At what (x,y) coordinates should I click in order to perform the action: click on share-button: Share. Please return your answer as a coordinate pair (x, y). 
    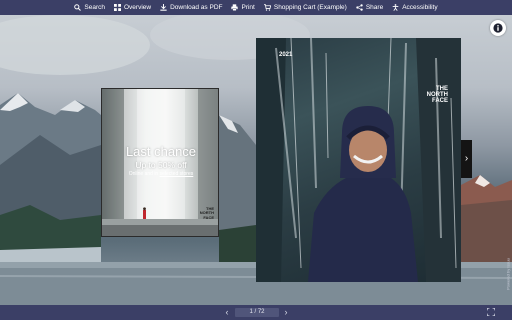
    Looking at the image, I should click on (369, 7).